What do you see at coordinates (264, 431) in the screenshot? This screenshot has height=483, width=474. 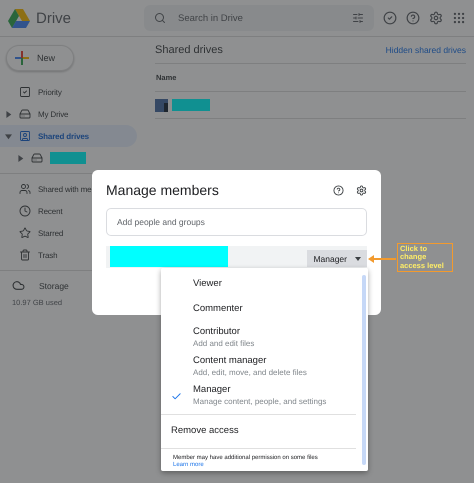 I see `menu-option: Remove access` at bounding box center [264, 431].